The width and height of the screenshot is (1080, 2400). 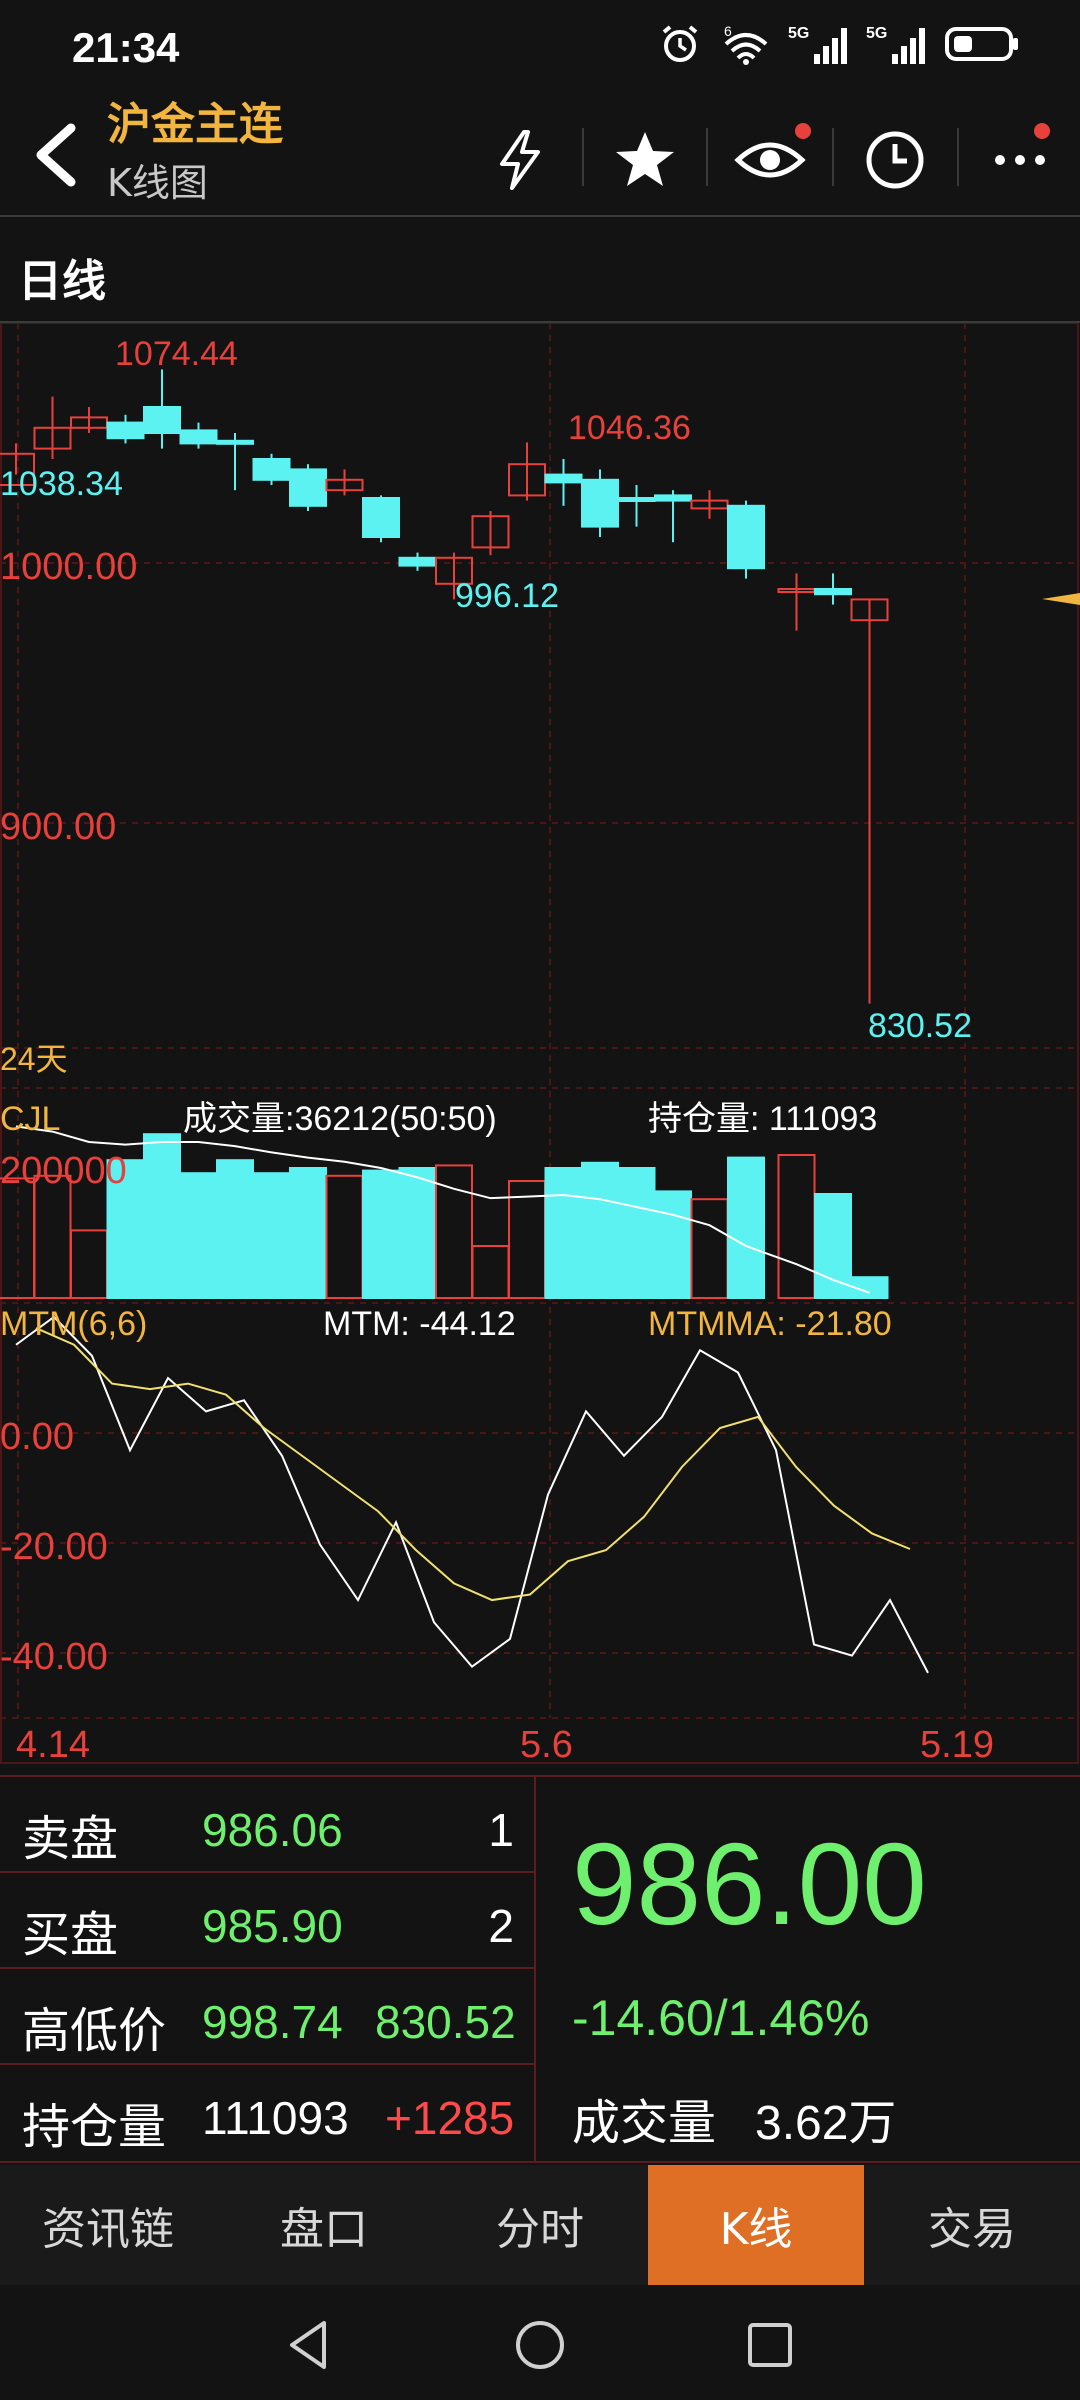 What do you see at coordinates (53, 1744) in the screenshot?
I see `x-label-start: 4.14` at bounding box center [53, 1744].